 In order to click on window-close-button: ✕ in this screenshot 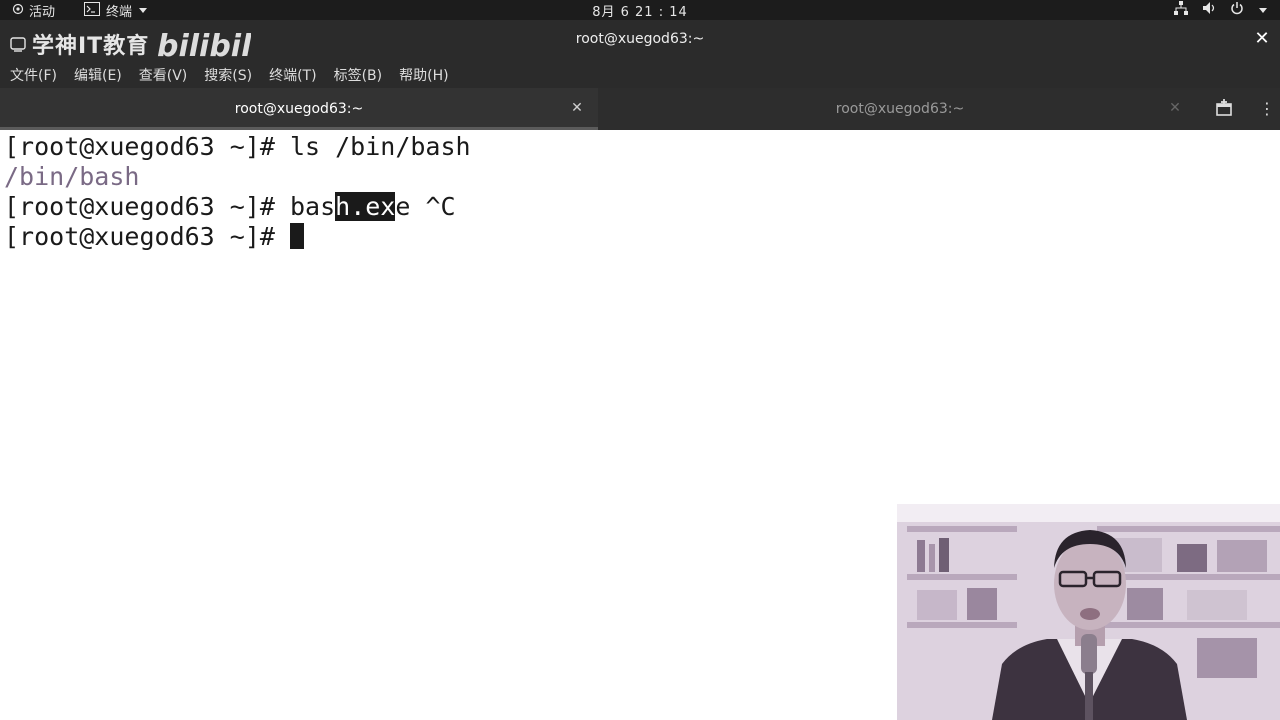, I will do `click(1262, 39)`.